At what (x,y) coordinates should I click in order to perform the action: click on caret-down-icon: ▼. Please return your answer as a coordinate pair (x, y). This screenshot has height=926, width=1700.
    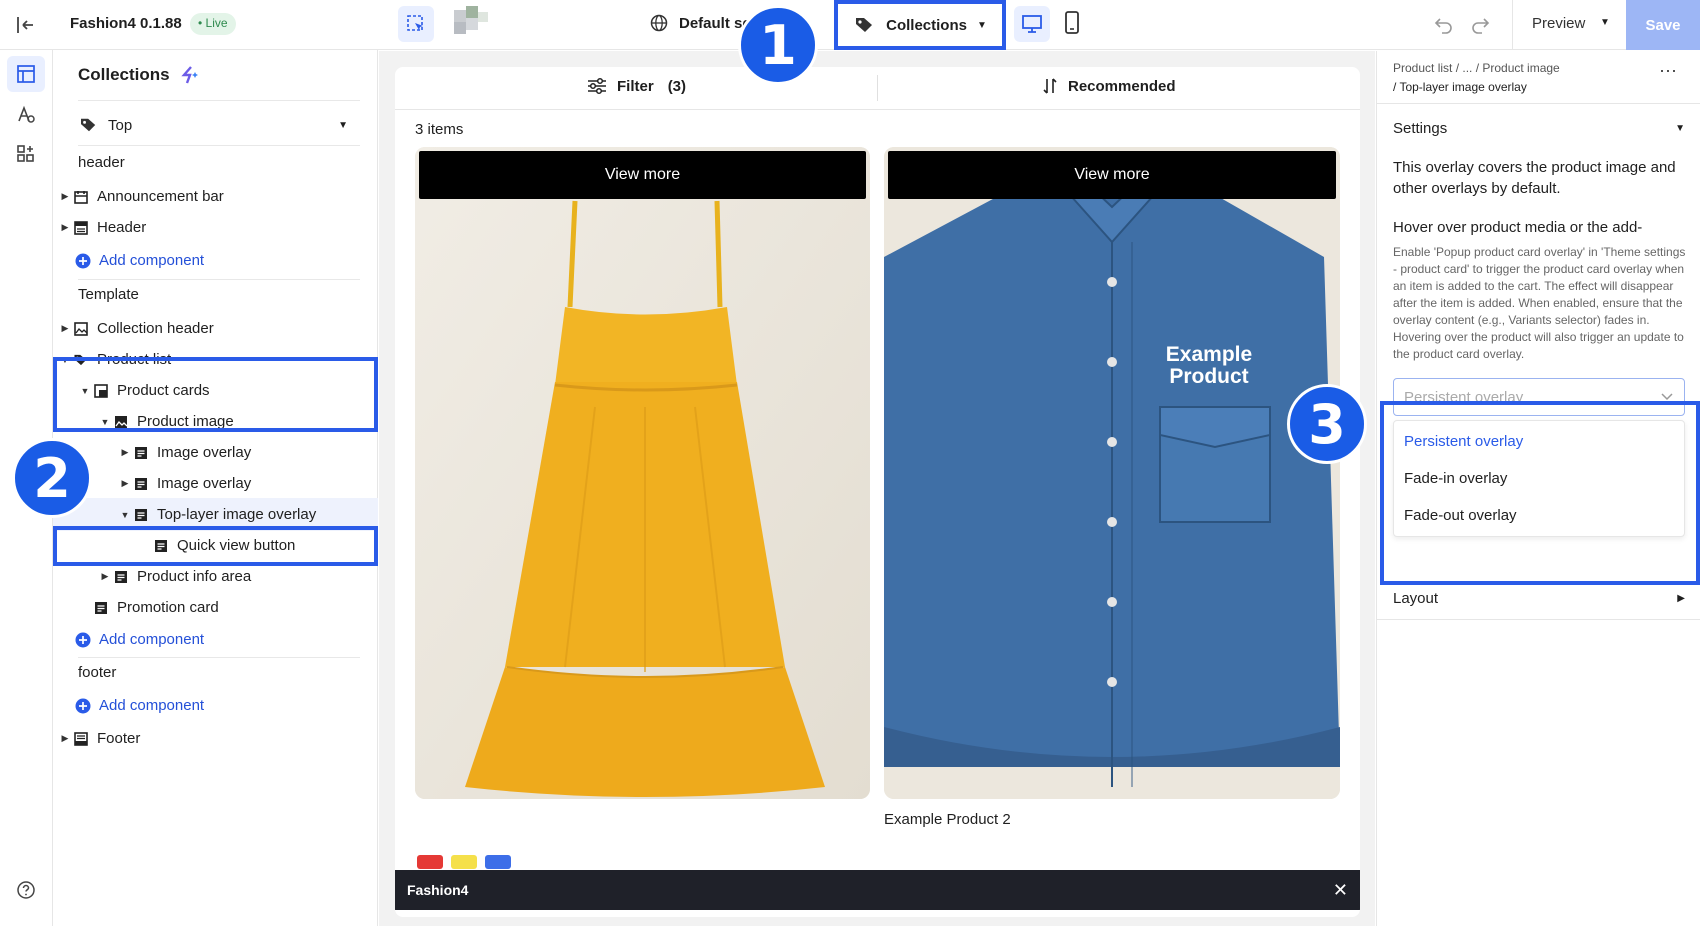
    Looking at the image, I should click on (125, 515).